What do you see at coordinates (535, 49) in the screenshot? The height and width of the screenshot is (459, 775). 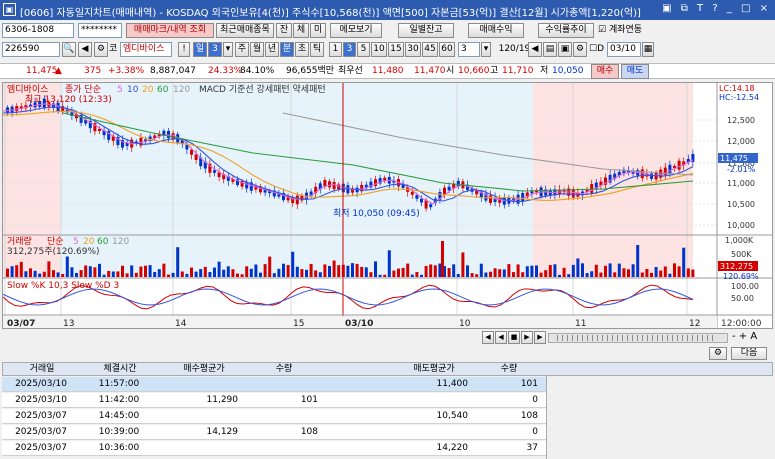 I see `chevron-left-icon: ◀` at bounding box center [535, 49].